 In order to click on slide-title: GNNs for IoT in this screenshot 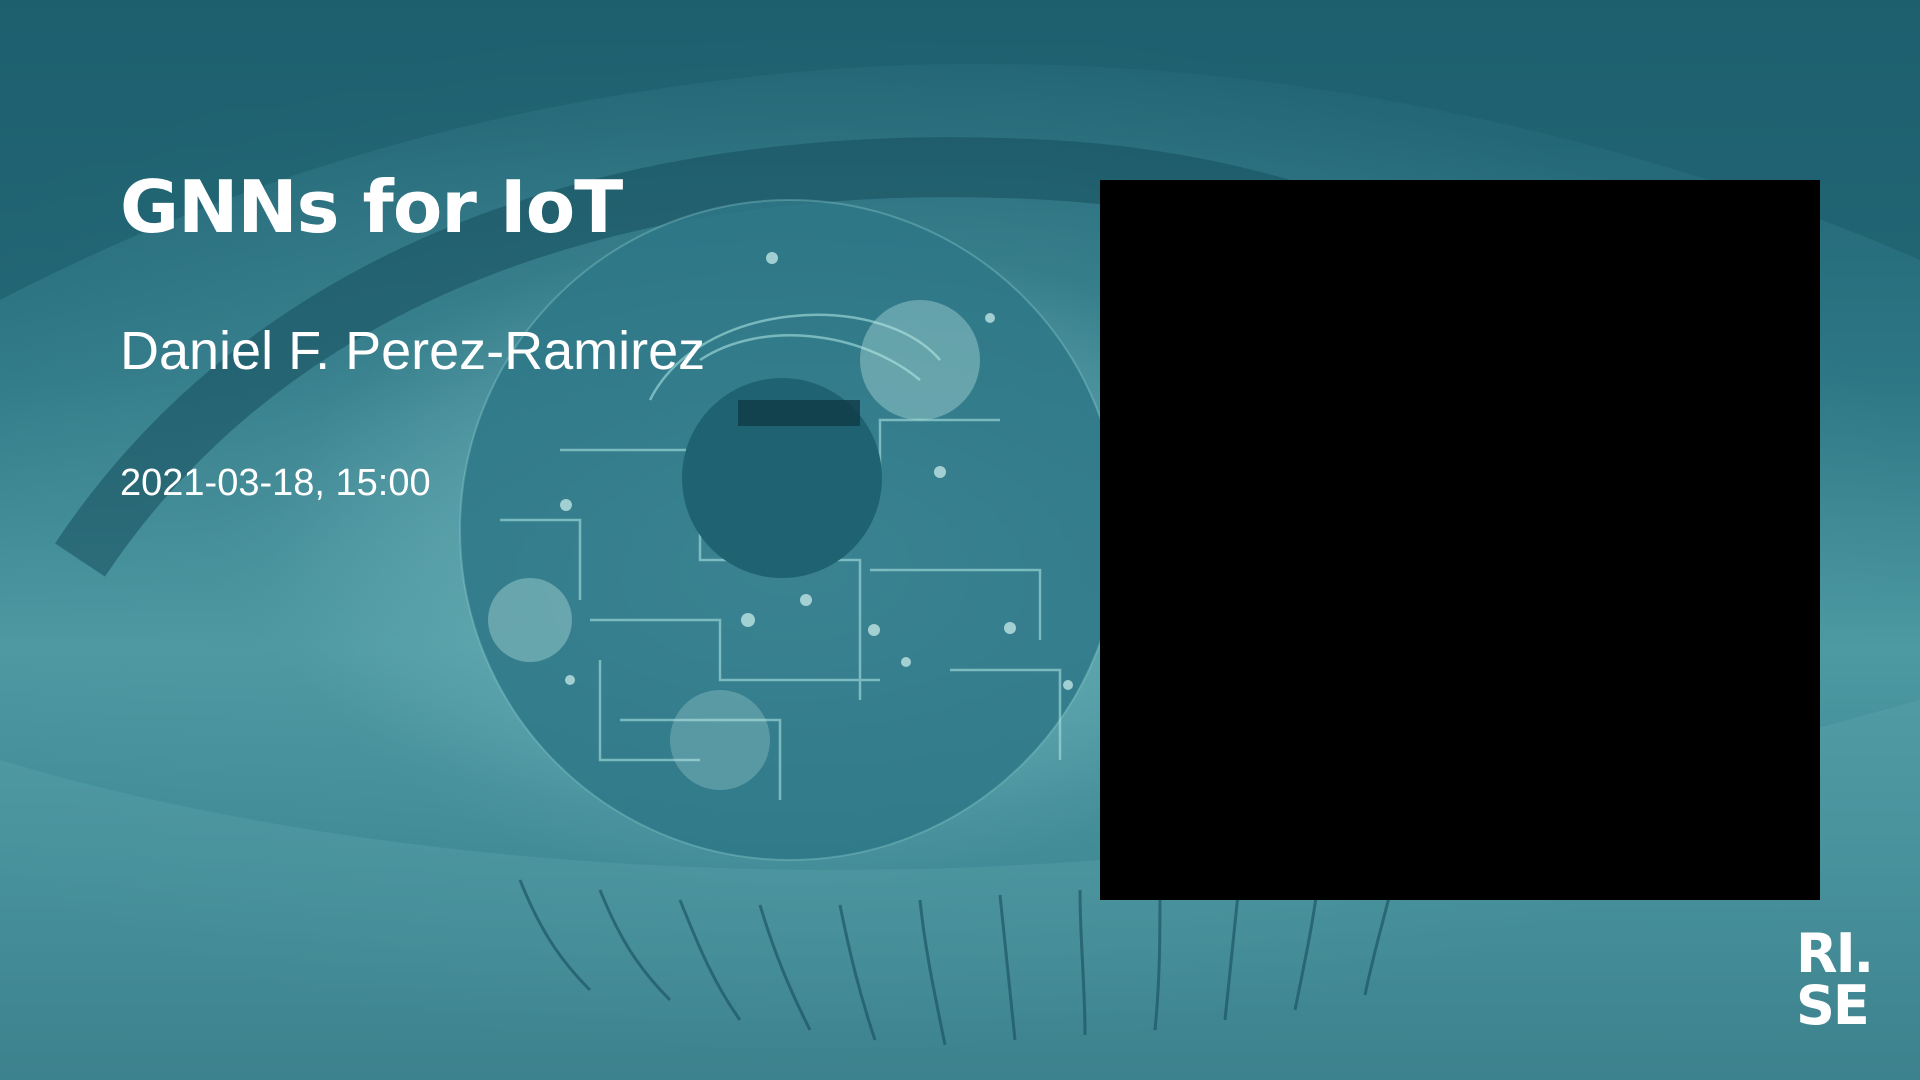, I will do `click(371, 207)`.